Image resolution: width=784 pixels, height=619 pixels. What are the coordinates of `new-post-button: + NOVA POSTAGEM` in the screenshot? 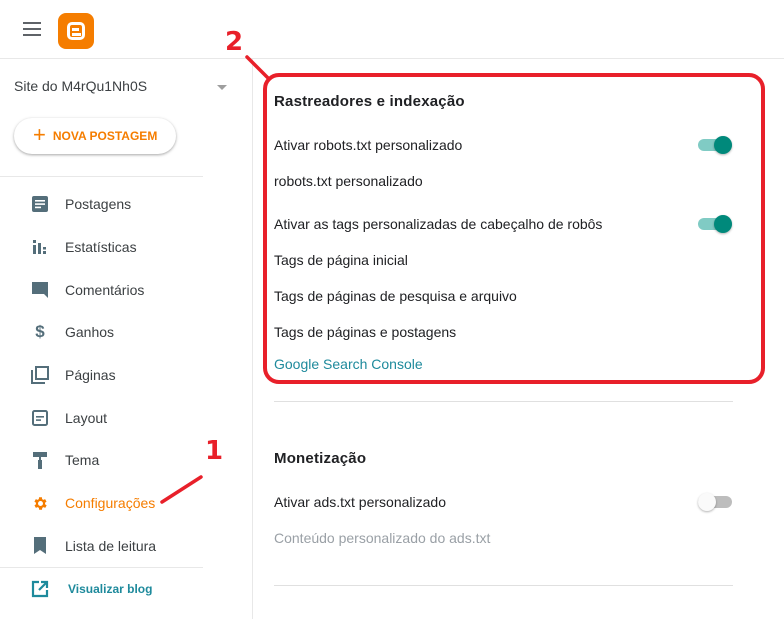 It's located at (95, 136).